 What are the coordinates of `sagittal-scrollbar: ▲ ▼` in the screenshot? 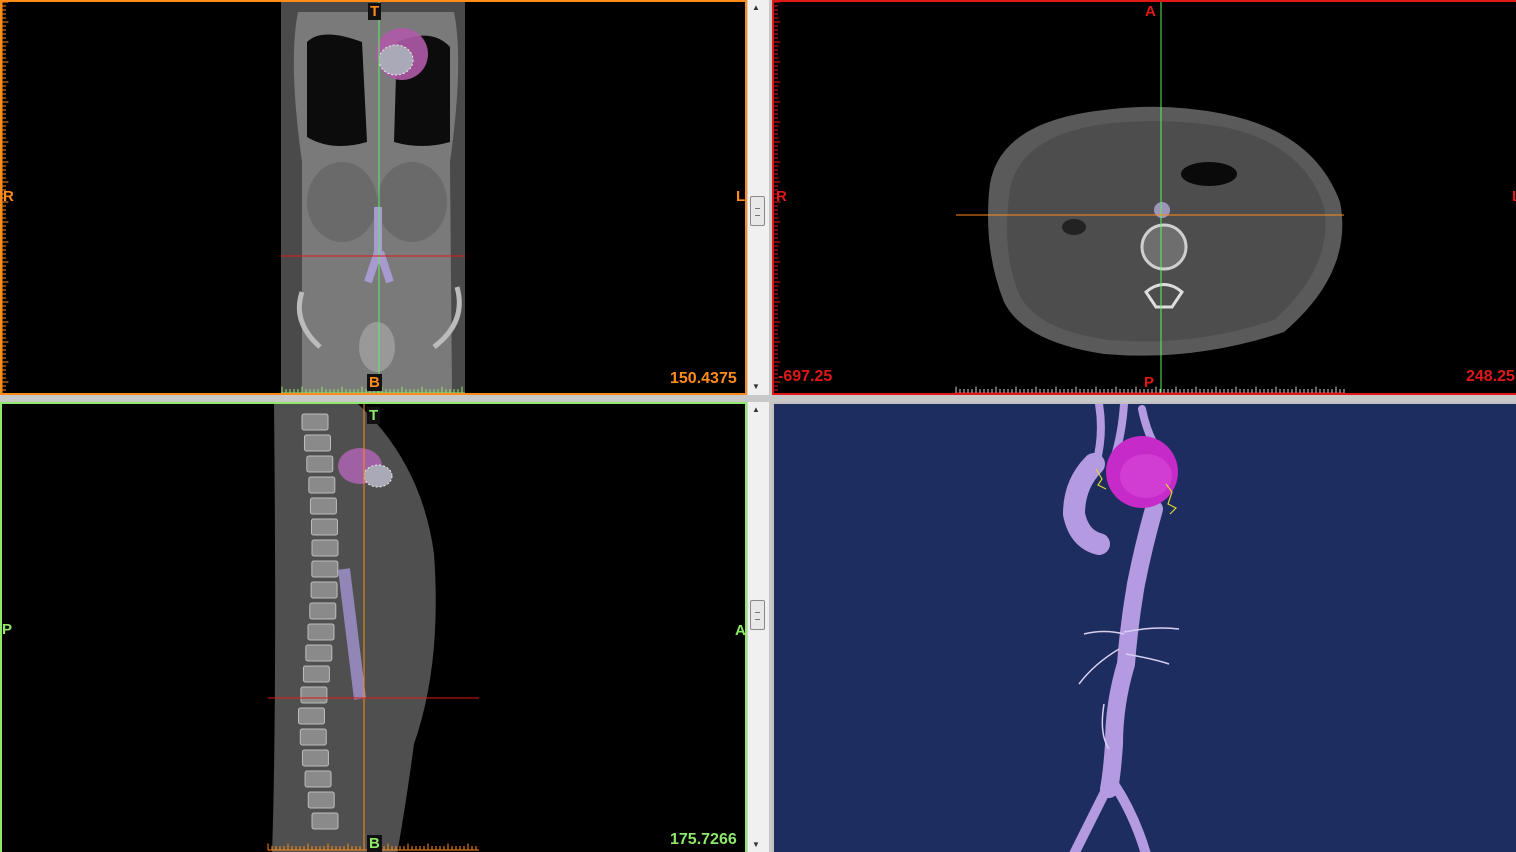 It's located at (758, 627).